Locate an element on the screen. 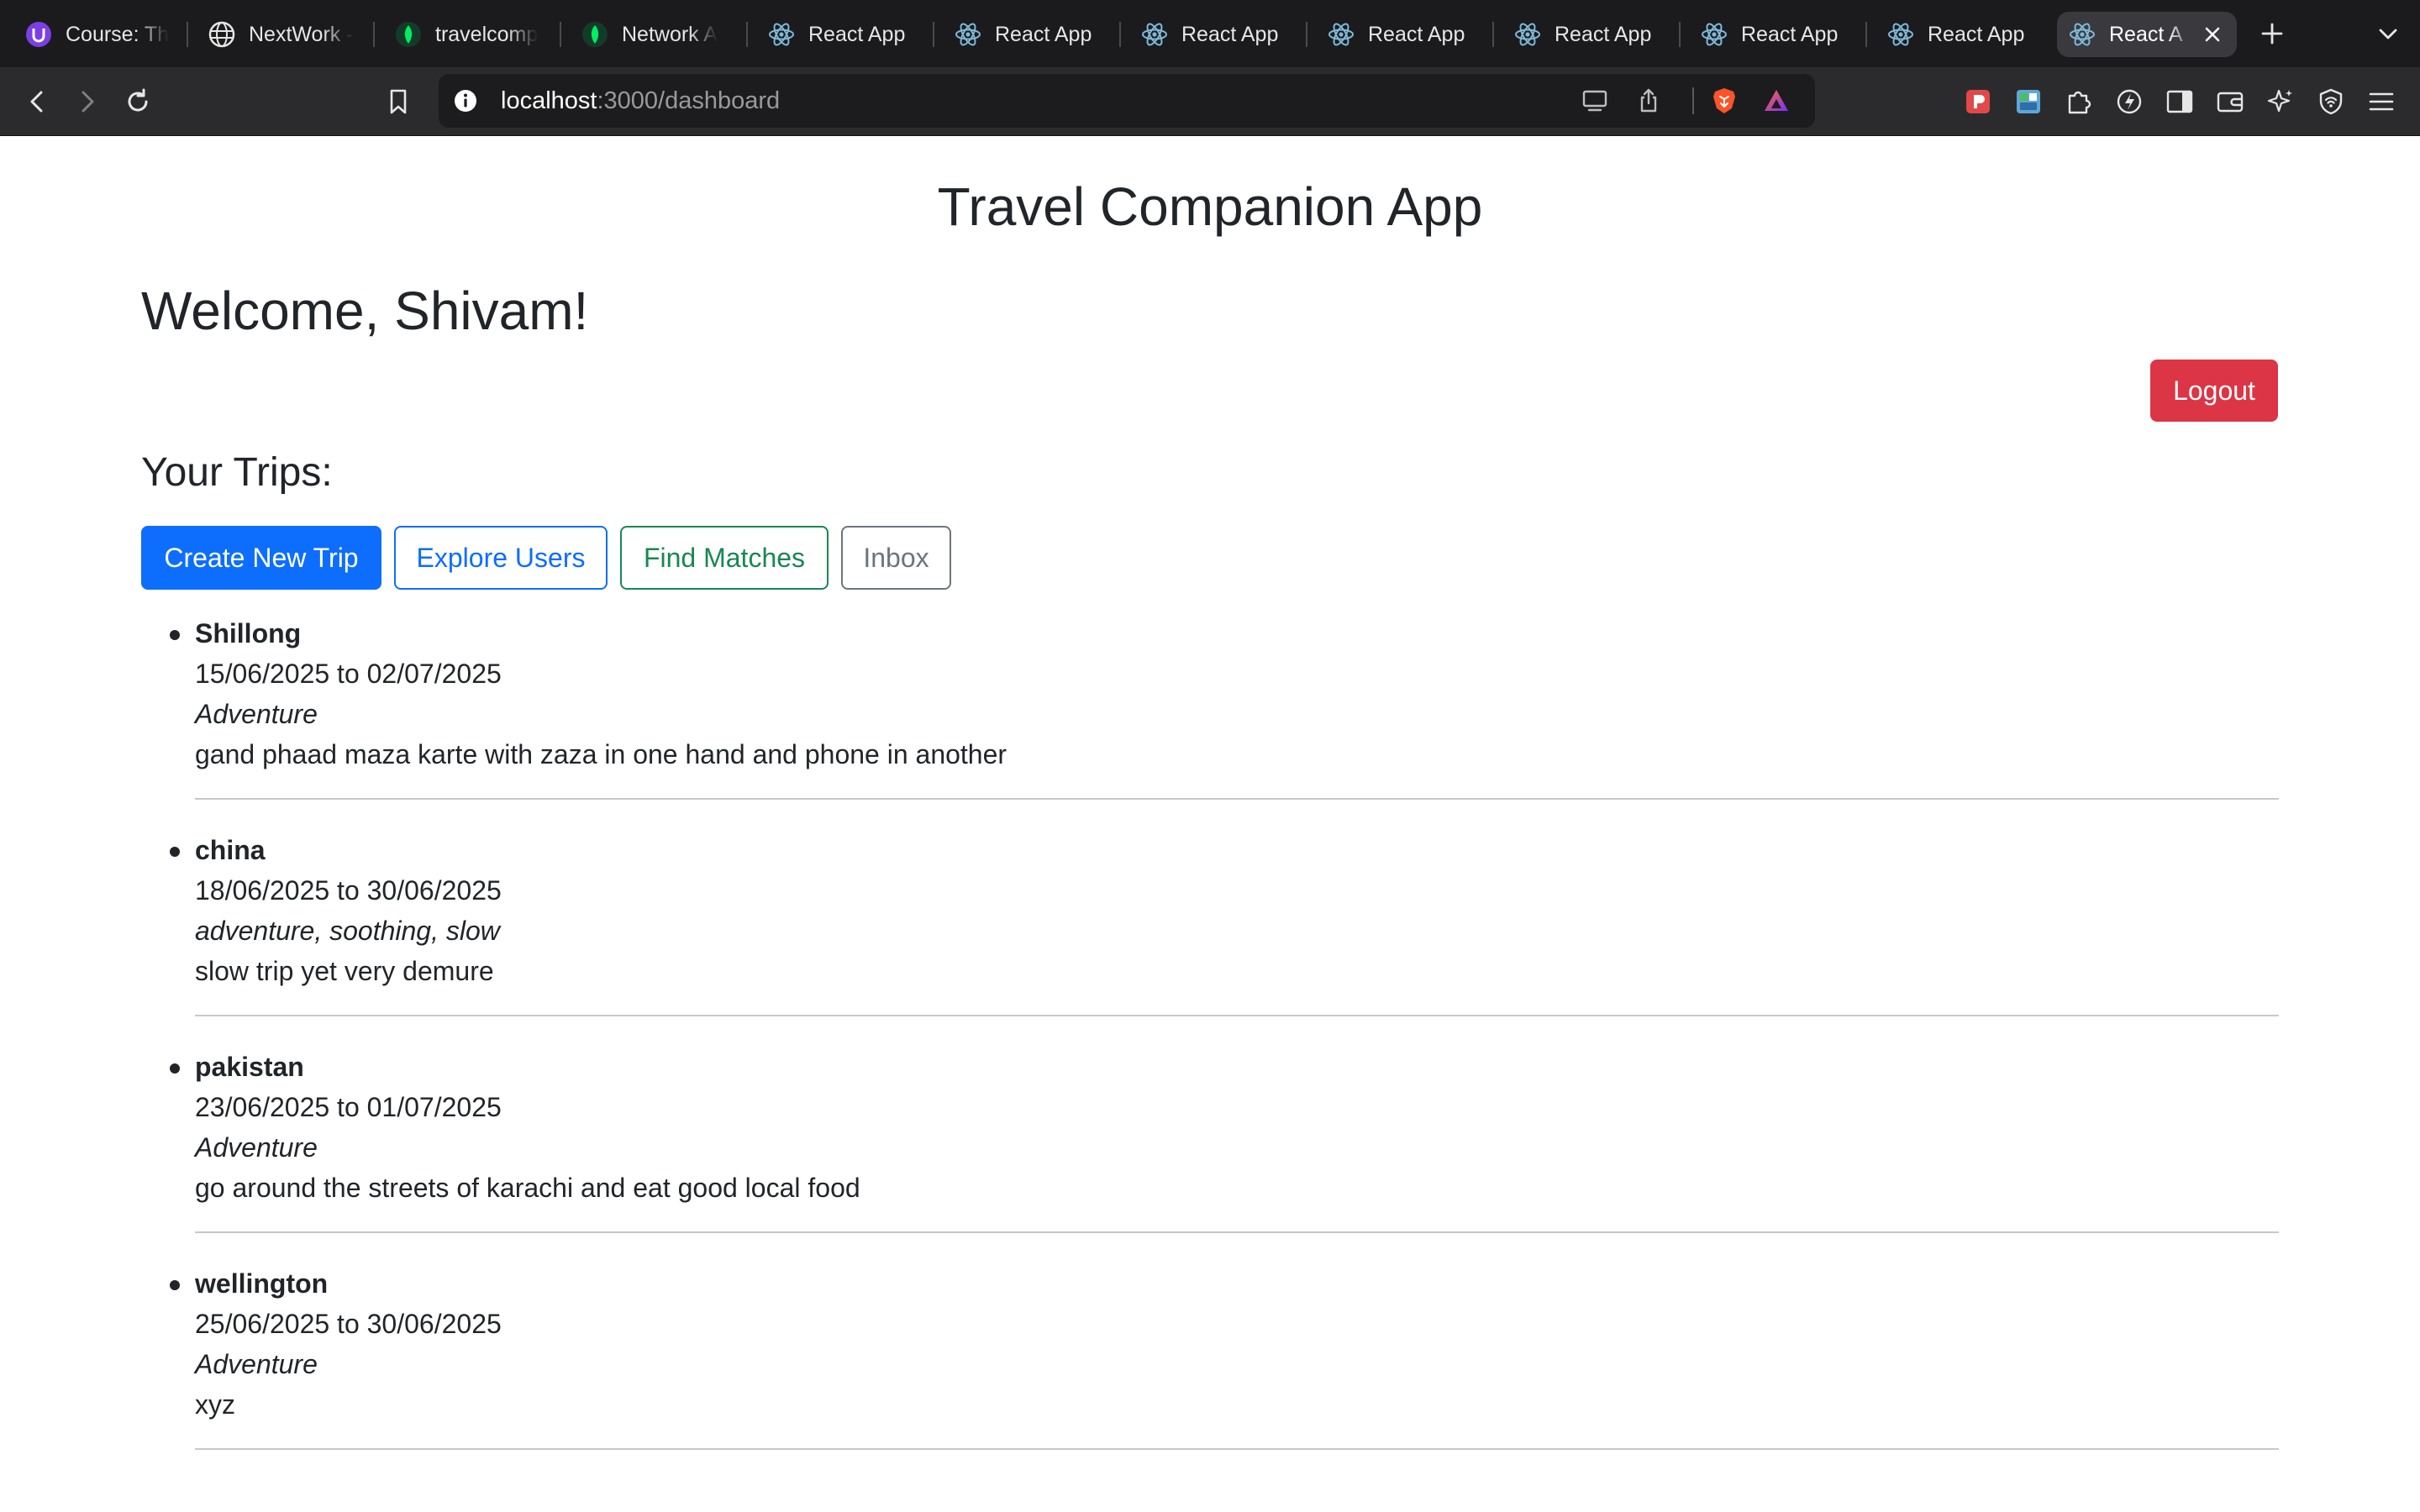 The width and height of the screenshot is (2420, 1512). trip-description: slow trip yet very demure is located at coordinates (344, 971).